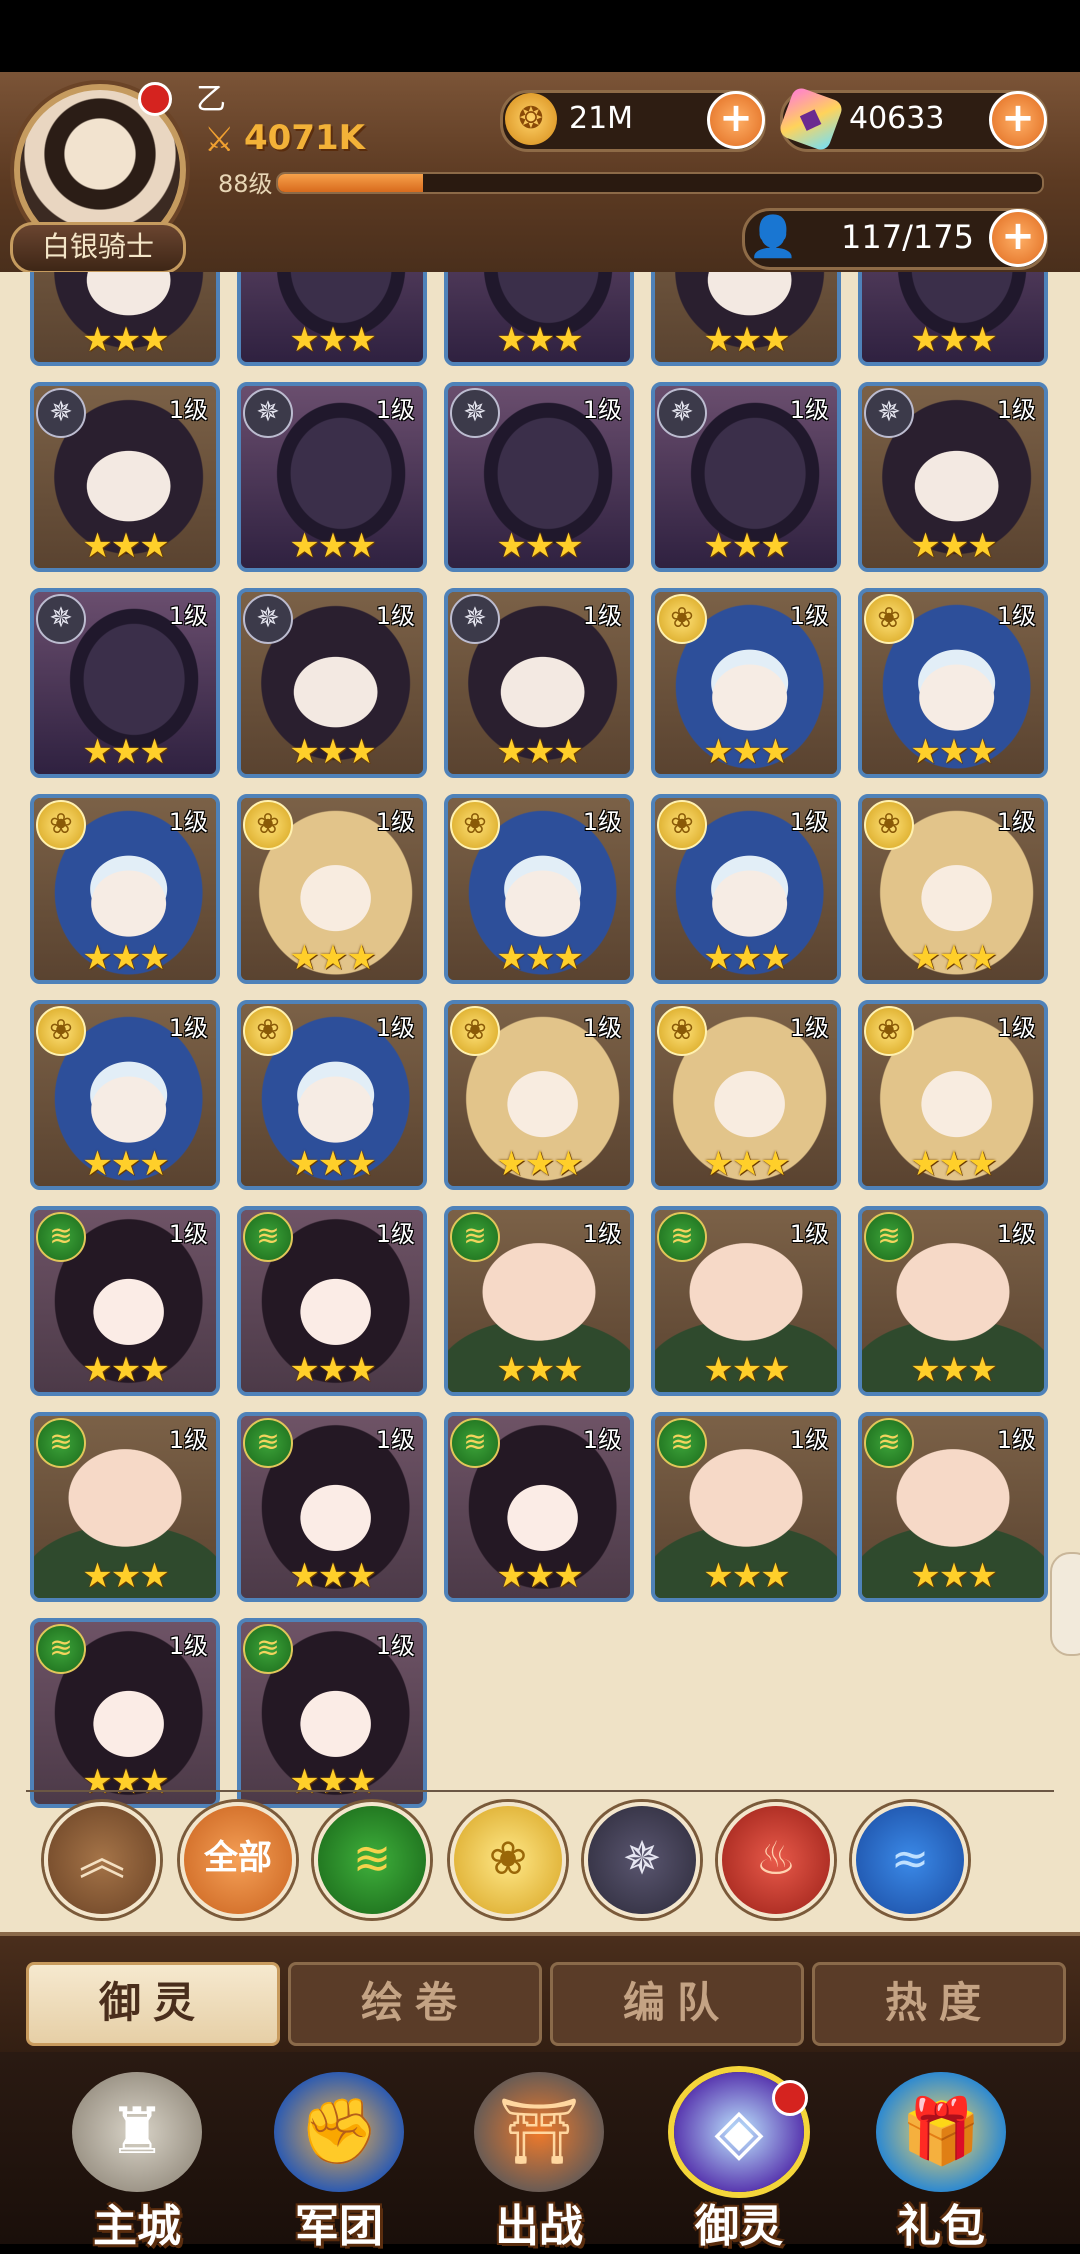 The height and width of the screenshot is (2254, 1080). What do you see at coordinates (531, 119) in the screenshot?
I see `gold-coin-icon: ❂` at bounding box center [531, 119].